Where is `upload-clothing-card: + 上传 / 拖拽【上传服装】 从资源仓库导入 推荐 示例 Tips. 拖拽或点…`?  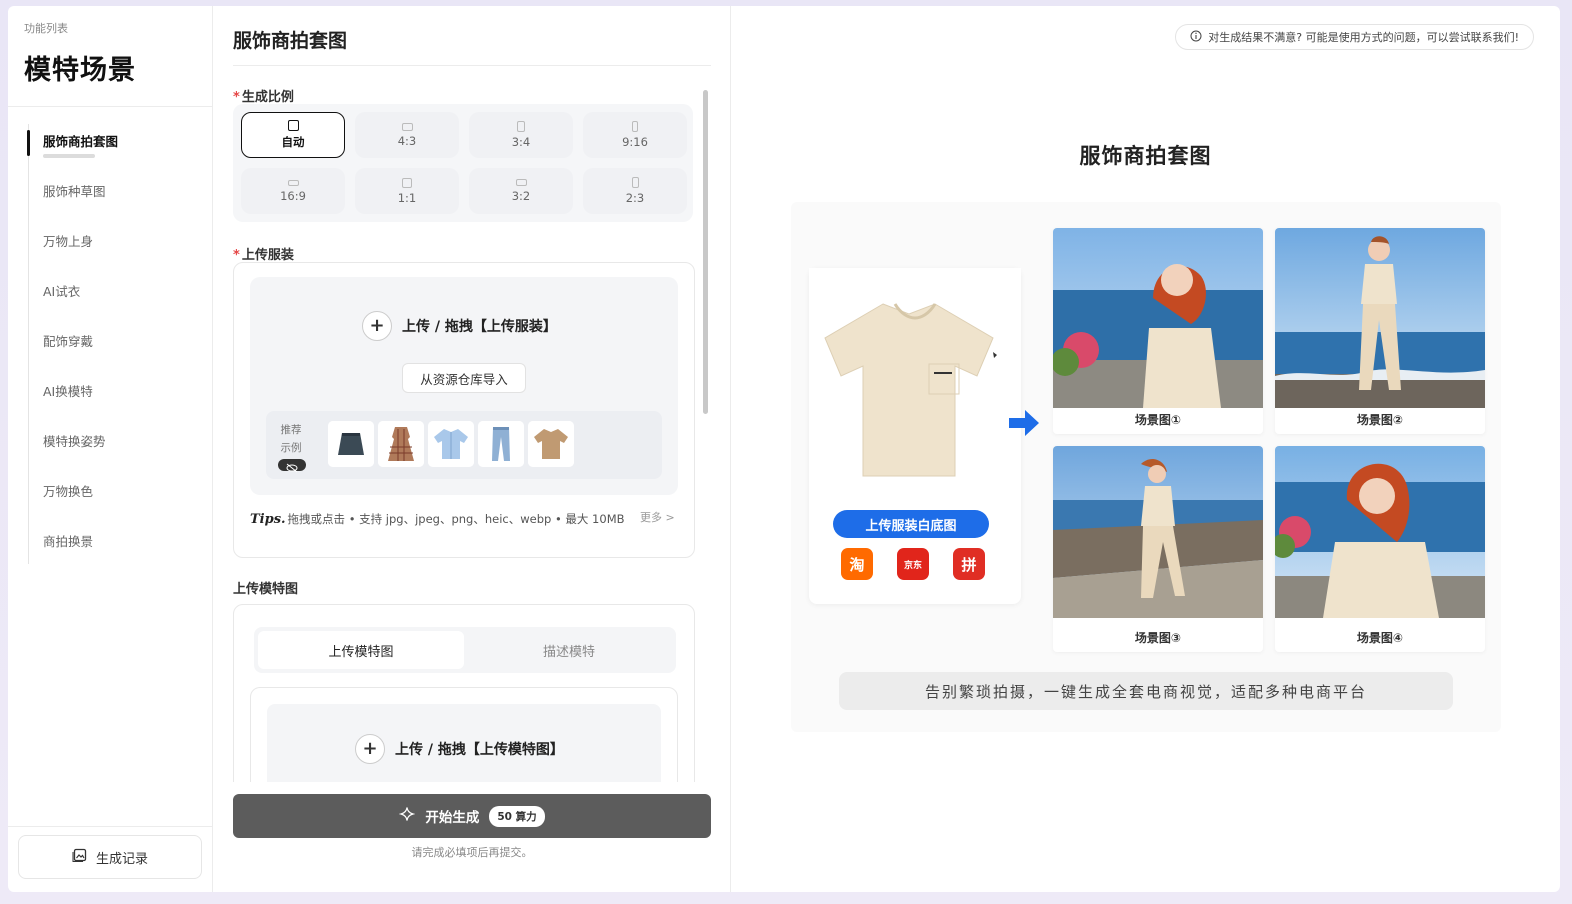 upload-clothing-card: + 上传 / 拖拽【上传服装】 从资源仓库导入 推荐 示例 Tips. 拖拽或点… is located at coordinates (464, 410).